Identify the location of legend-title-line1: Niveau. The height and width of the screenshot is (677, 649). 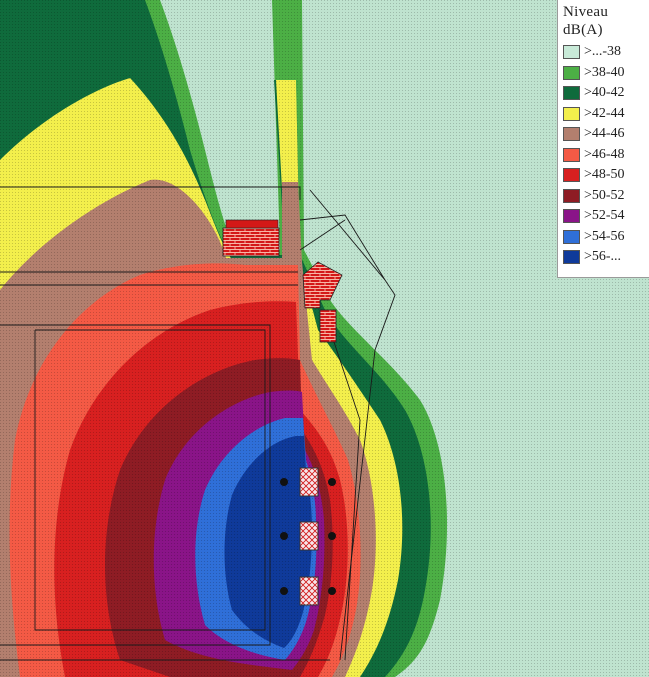
(586, 12).